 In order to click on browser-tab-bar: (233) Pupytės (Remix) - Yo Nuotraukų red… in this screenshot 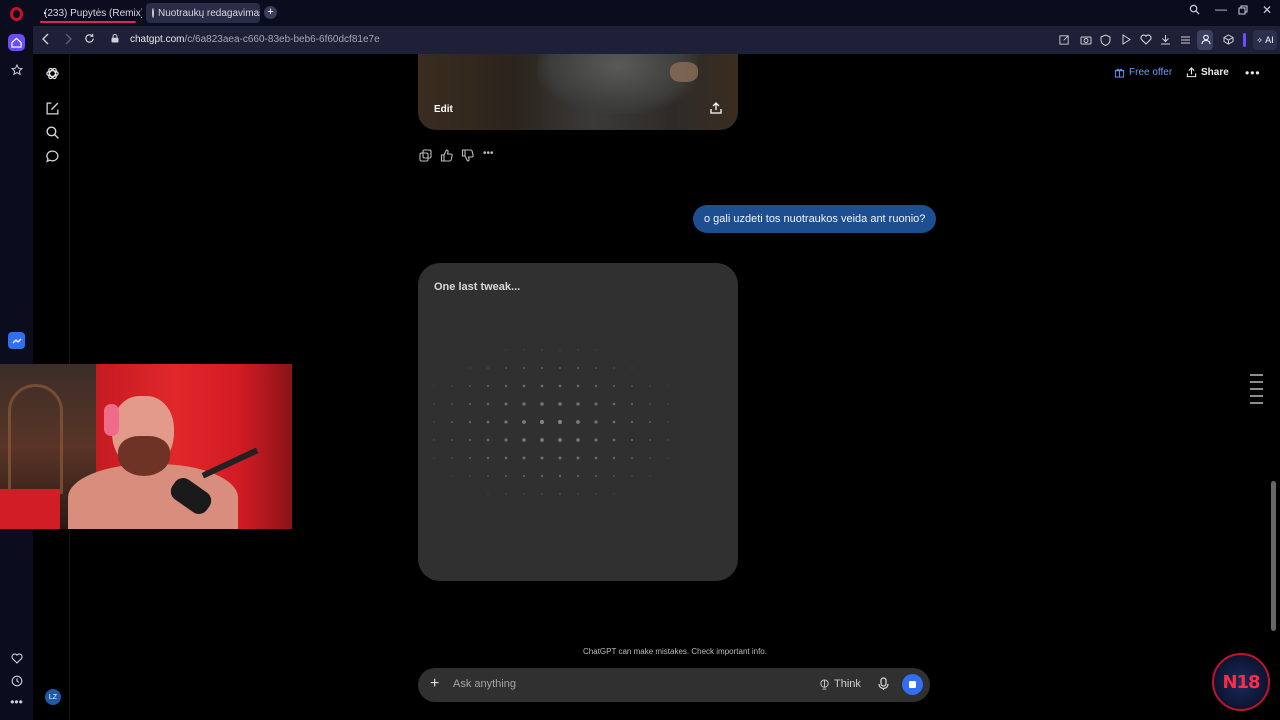, I will do `click(640, 13)`.